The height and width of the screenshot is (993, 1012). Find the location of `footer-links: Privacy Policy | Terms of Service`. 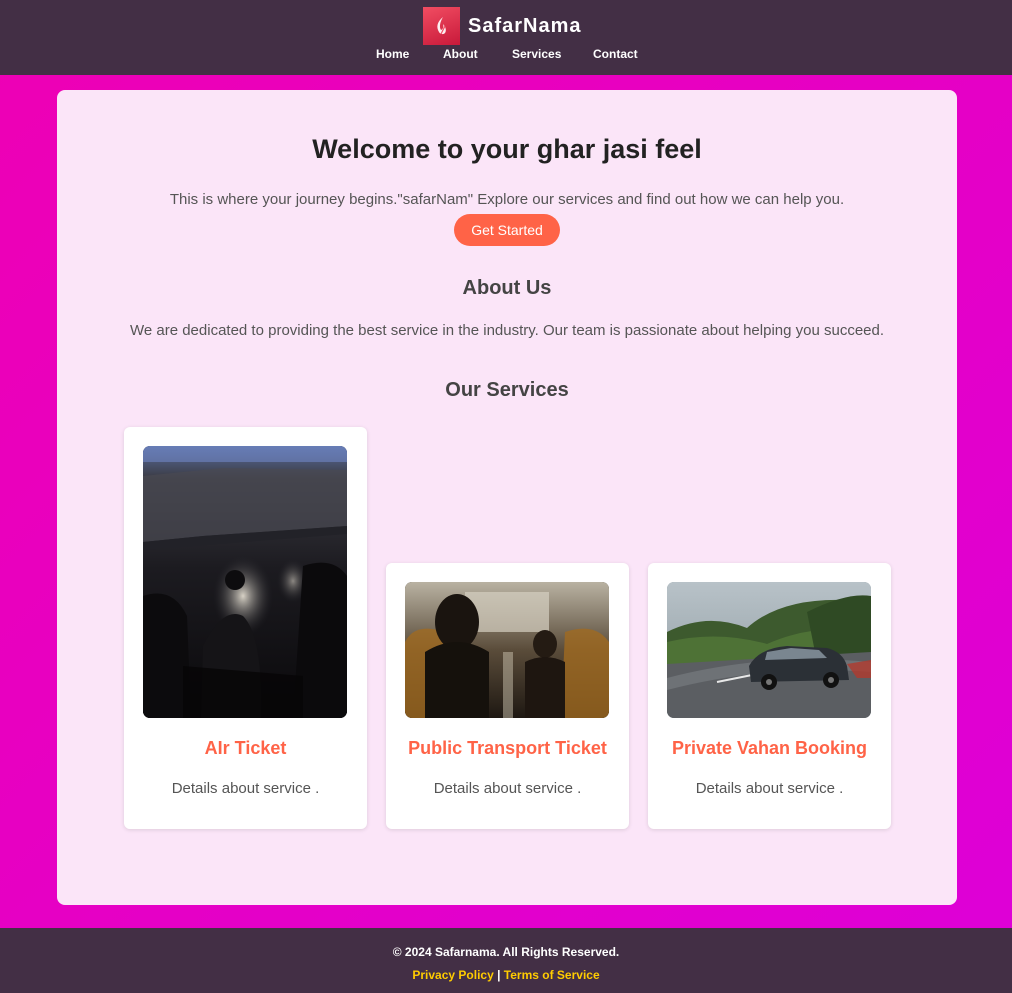

footer-links: Privacy Policy | Terms of Service is located at coordinates (506, 975).